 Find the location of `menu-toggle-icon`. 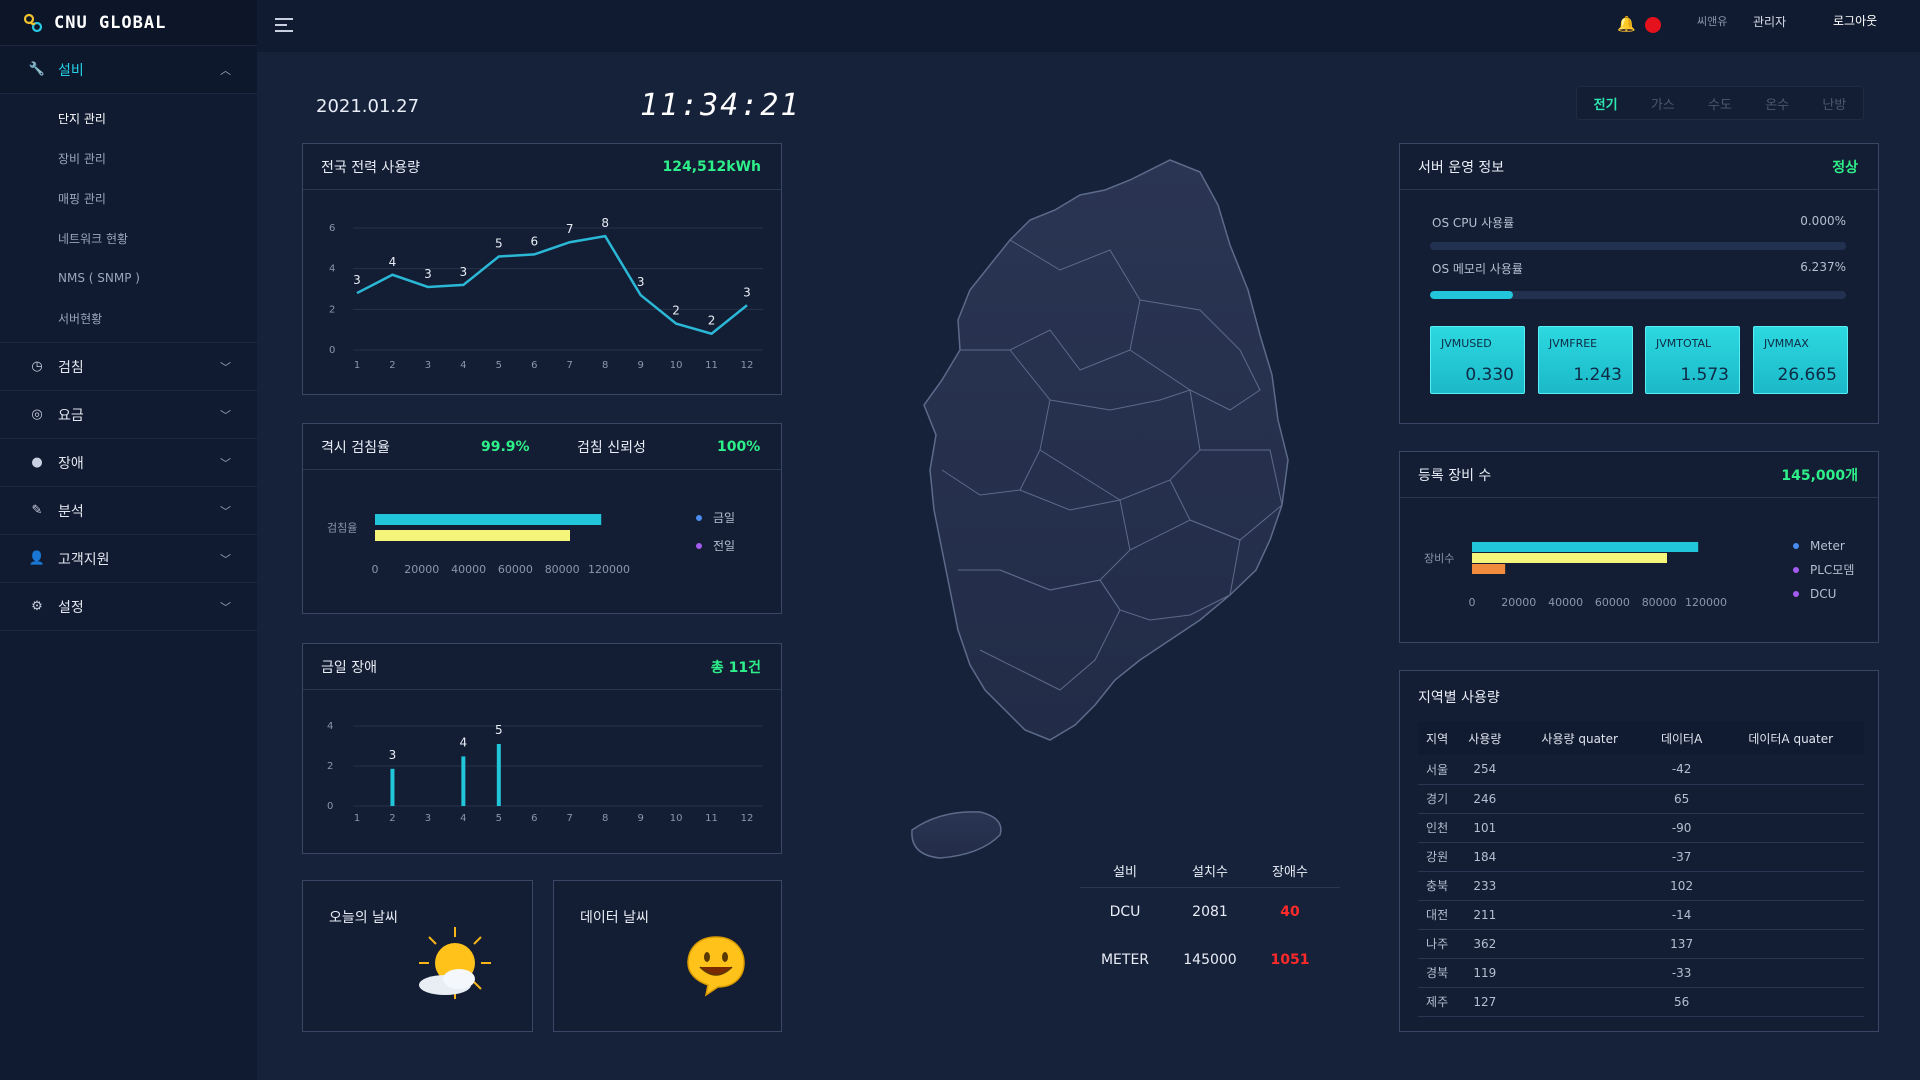

menu-toggle-icon is located at coordinates (284, 27).